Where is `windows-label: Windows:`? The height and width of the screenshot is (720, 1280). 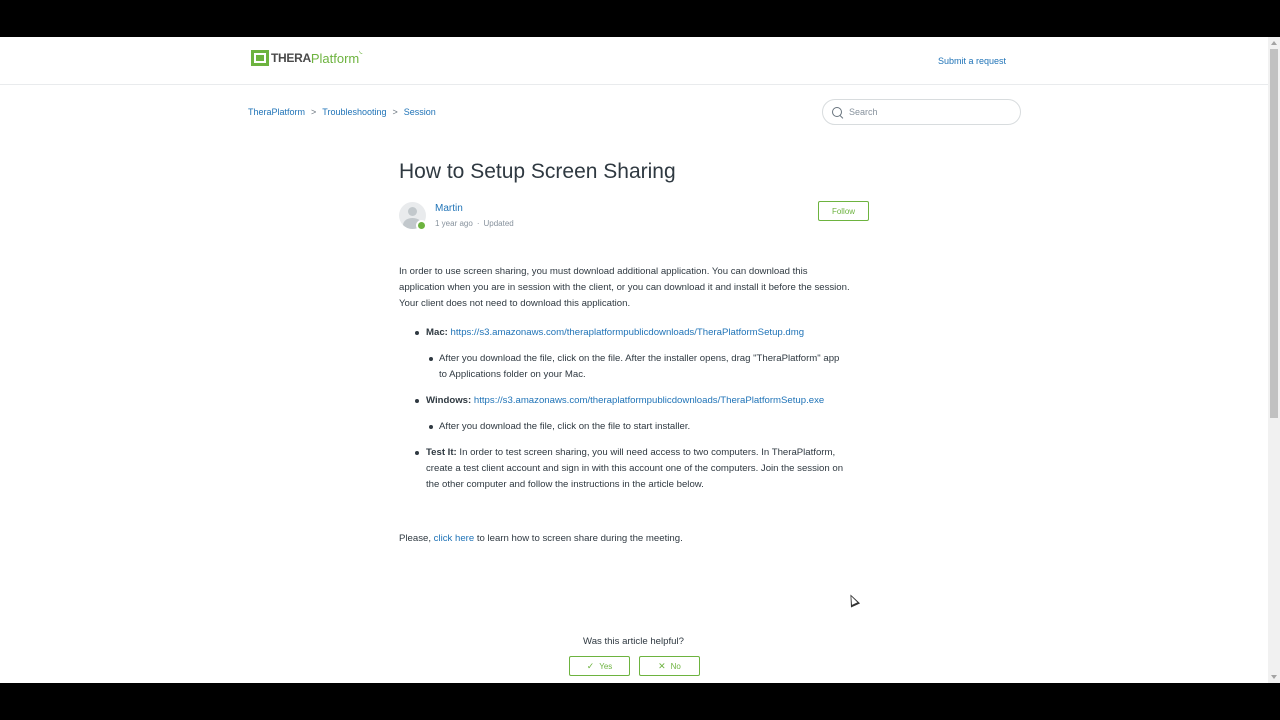 windows-label: Windows: is located at coordinates (449, 400).